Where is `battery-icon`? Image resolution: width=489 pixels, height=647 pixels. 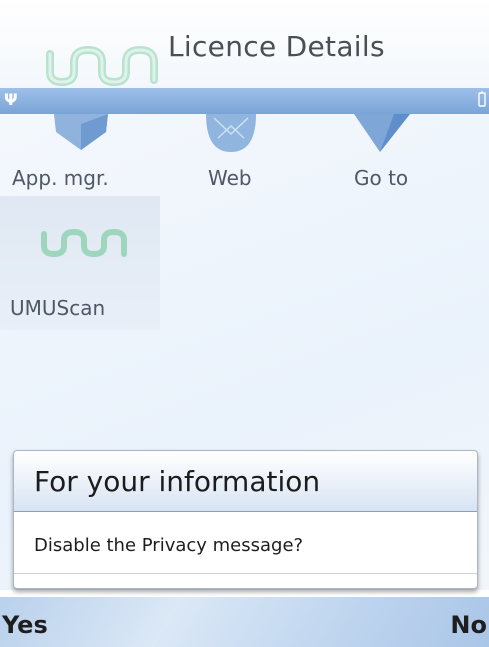 battery-icon is located at coordinates (482, 99).